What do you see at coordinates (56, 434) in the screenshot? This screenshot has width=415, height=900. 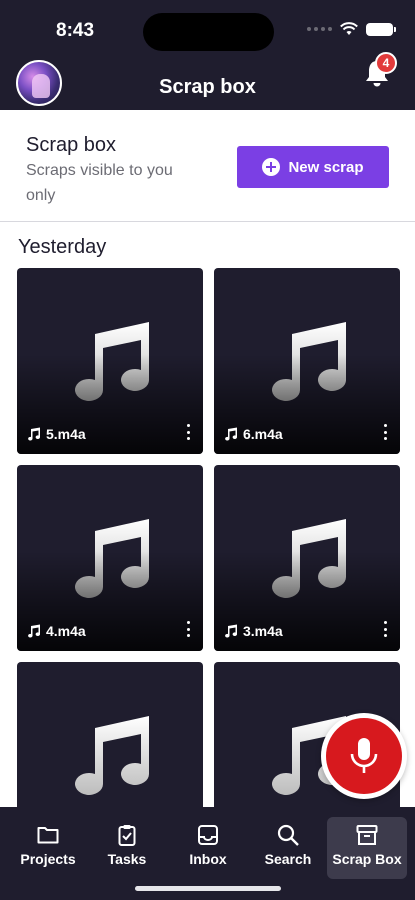 I see `scrap-filename: 5.m4a` at bounding box center [56, 434].